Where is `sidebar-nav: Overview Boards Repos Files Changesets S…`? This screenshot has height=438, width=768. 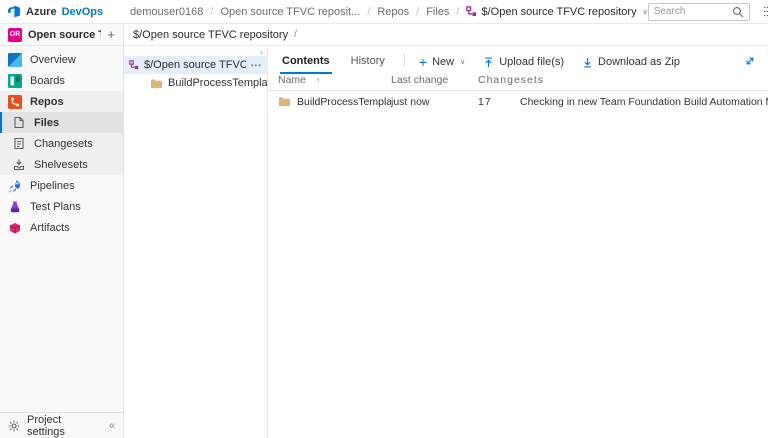 sidebar-nav: Overview Boards Repos Files Changesets S… is located at coordinates (61, 142).